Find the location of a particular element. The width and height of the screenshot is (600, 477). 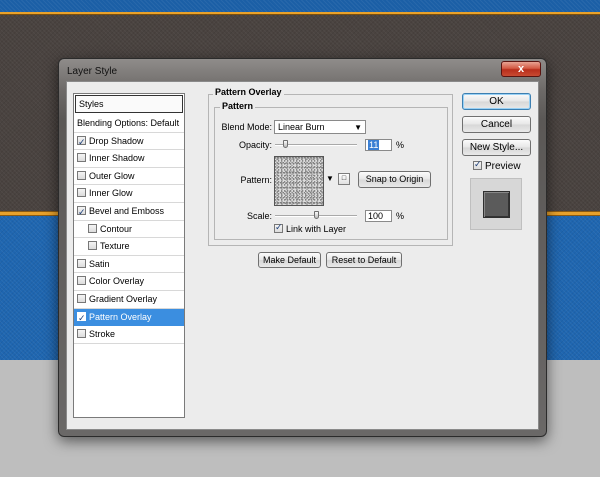

opacity-percent-sign: % is located at coordinates (400, 145).